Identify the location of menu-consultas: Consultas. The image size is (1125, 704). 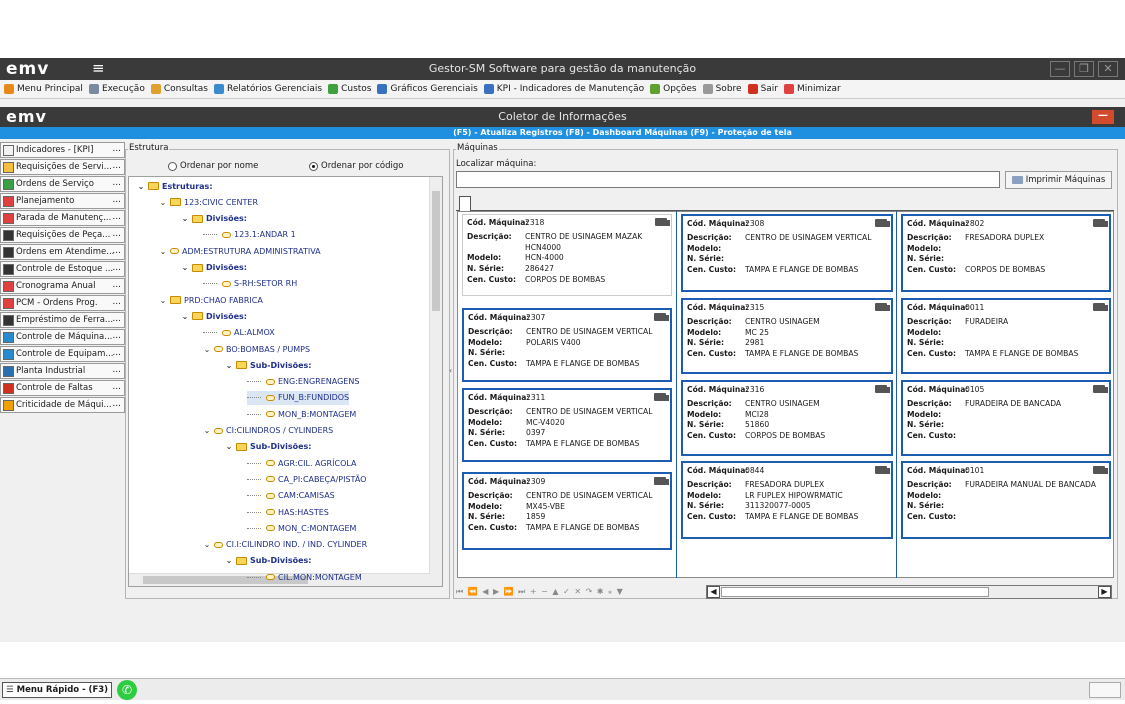
(179, 89).